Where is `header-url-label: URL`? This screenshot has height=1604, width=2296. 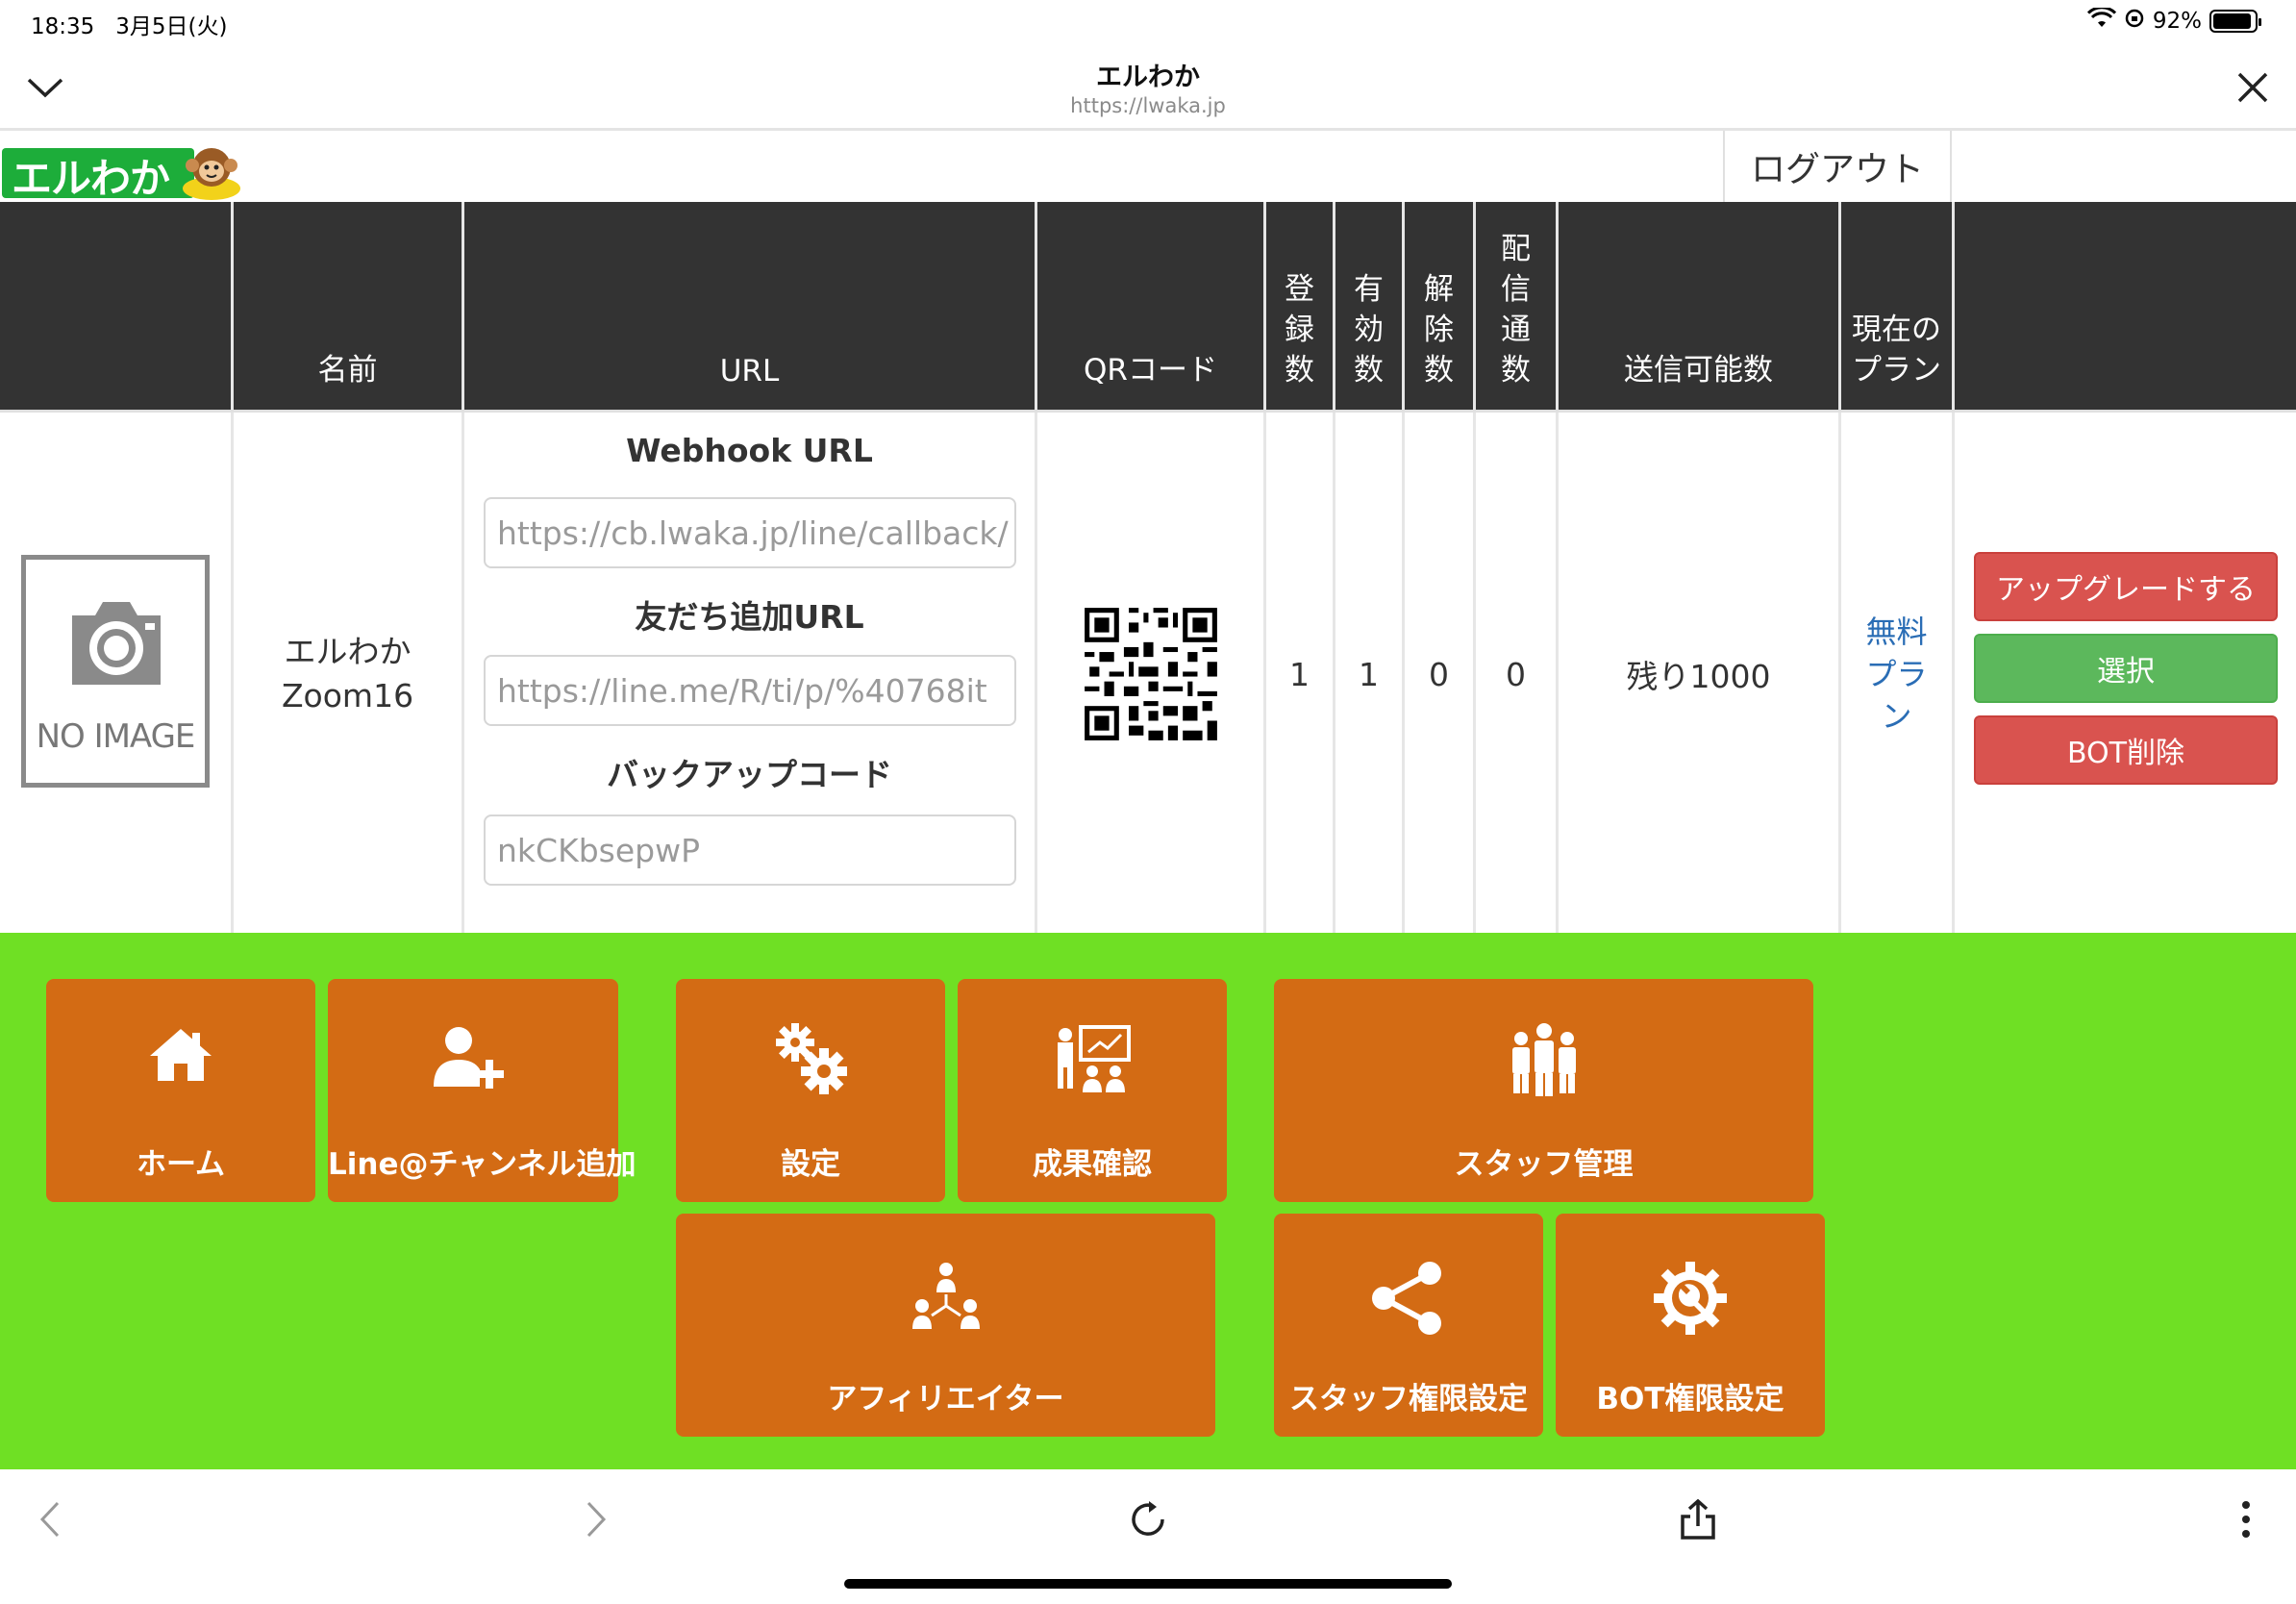
header-url-label: URL is located at coordinates (749, 371).